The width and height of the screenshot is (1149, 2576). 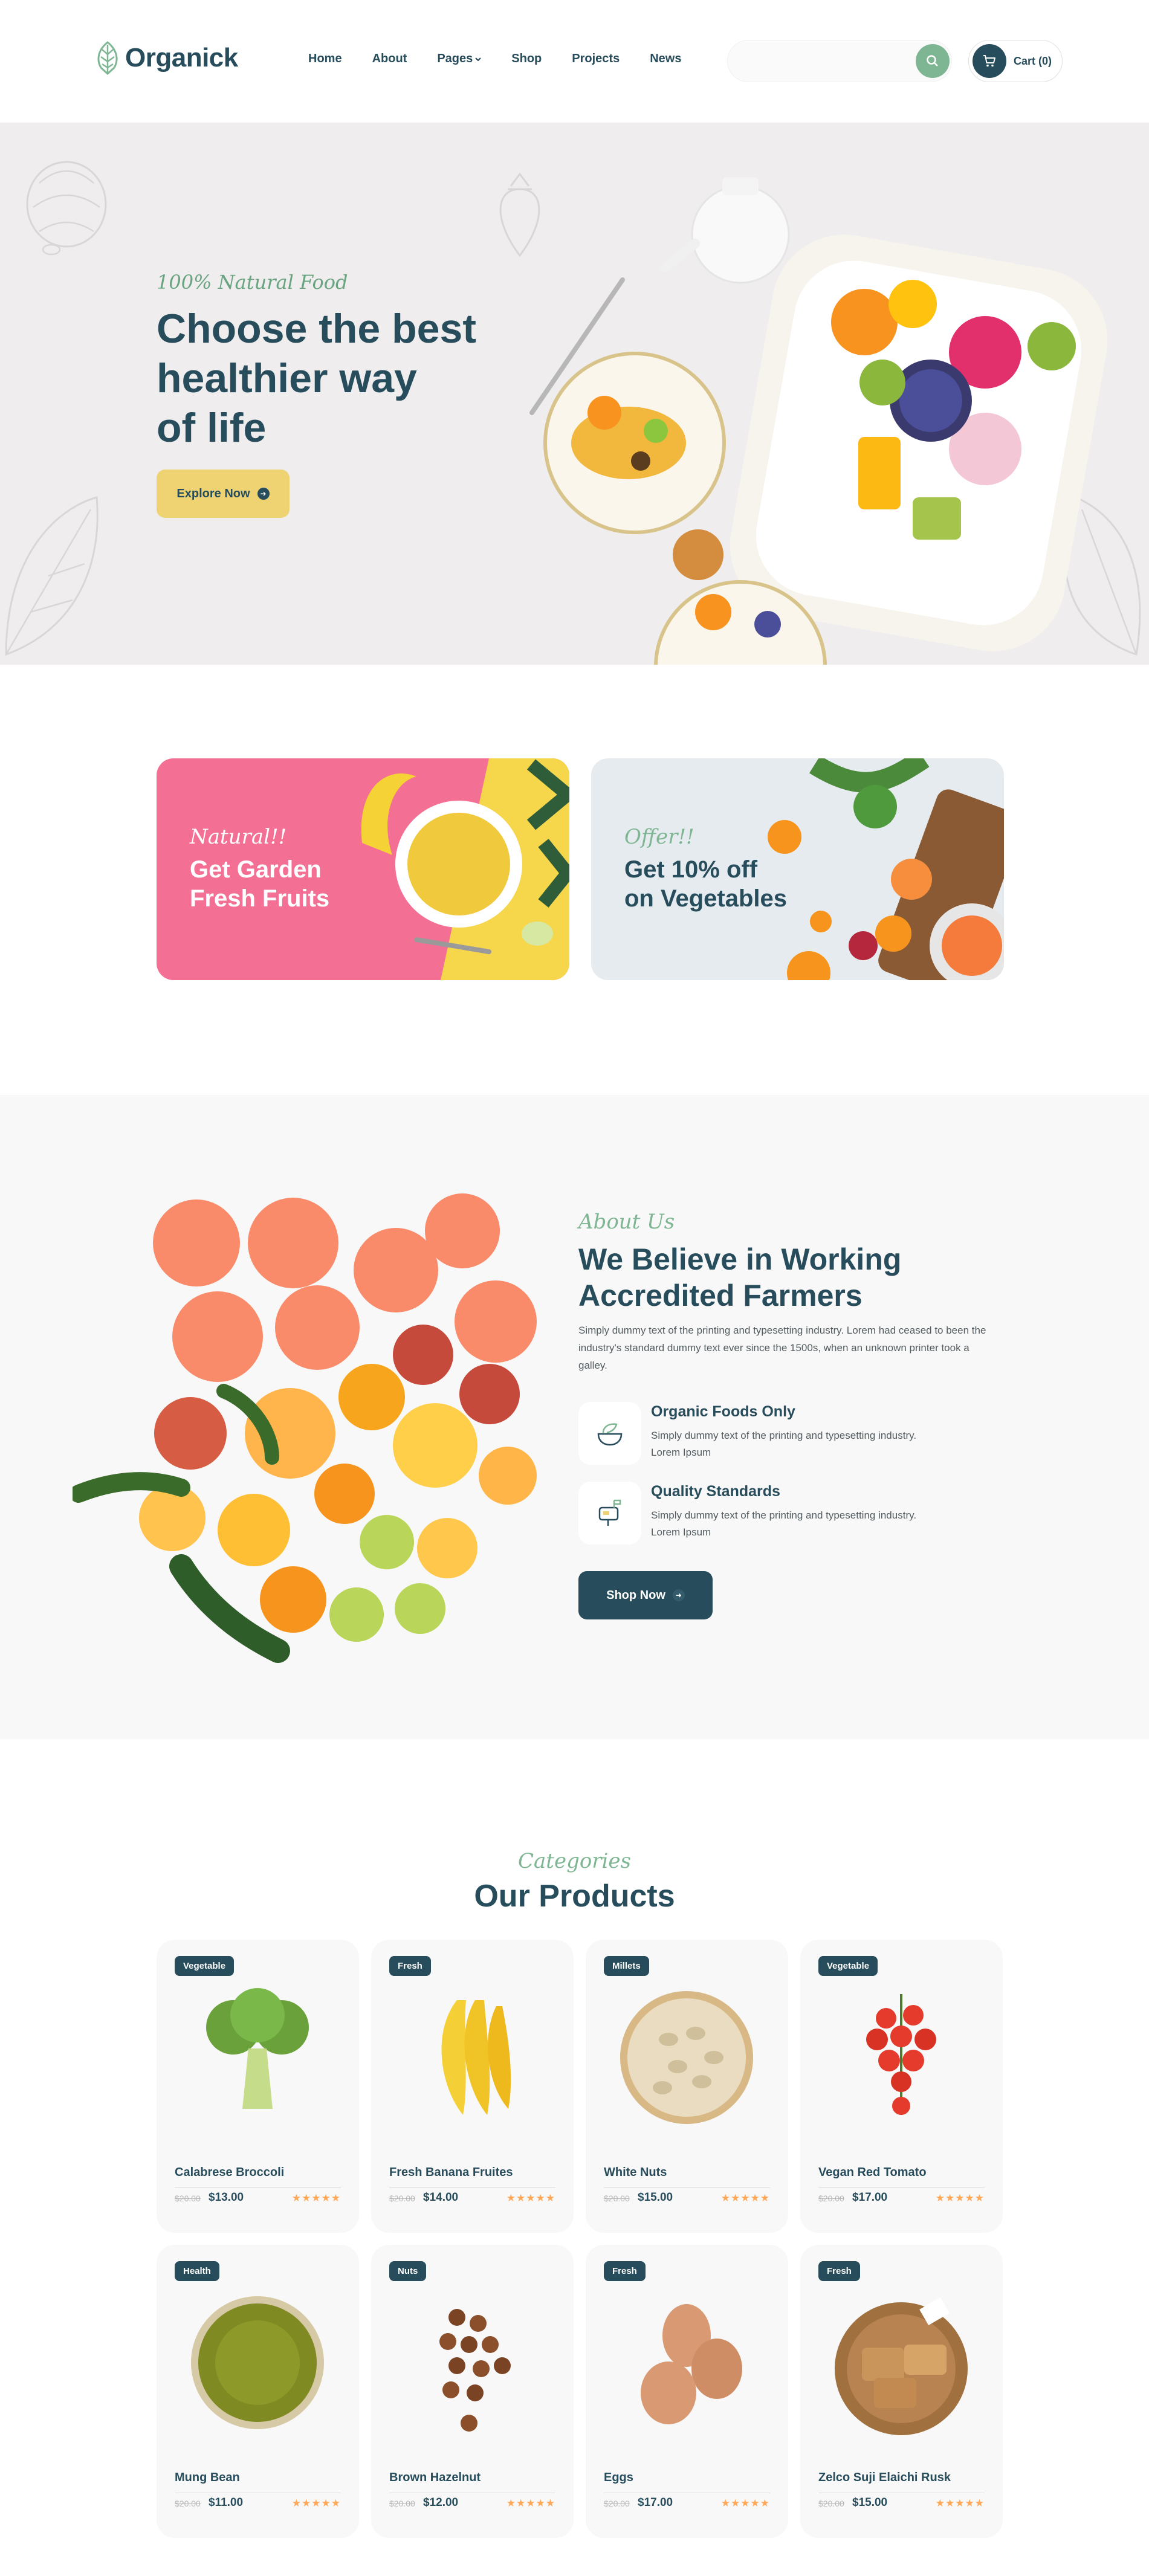 I want to click on nav-about: About, so click(x=389, y=59).